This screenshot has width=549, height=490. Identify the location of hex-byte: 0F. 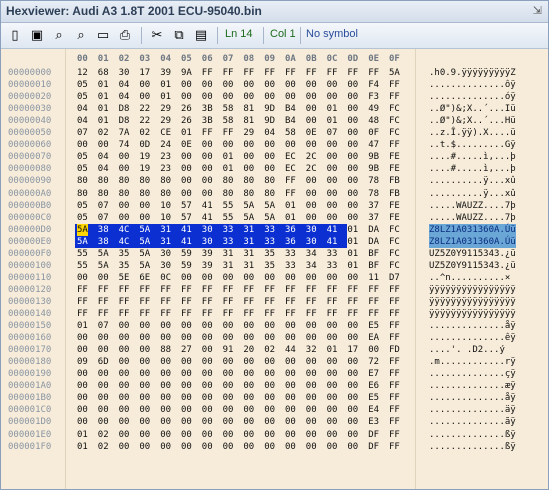
(373, 133).